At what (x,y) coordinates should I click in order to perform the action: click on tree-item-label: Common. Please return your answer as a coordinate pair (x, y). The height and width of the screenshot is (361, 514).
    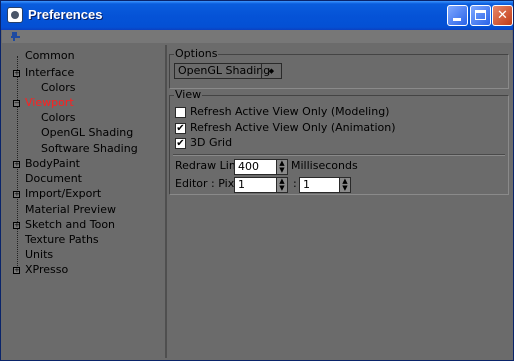
    Looking at the image, I should click on (50, 55).